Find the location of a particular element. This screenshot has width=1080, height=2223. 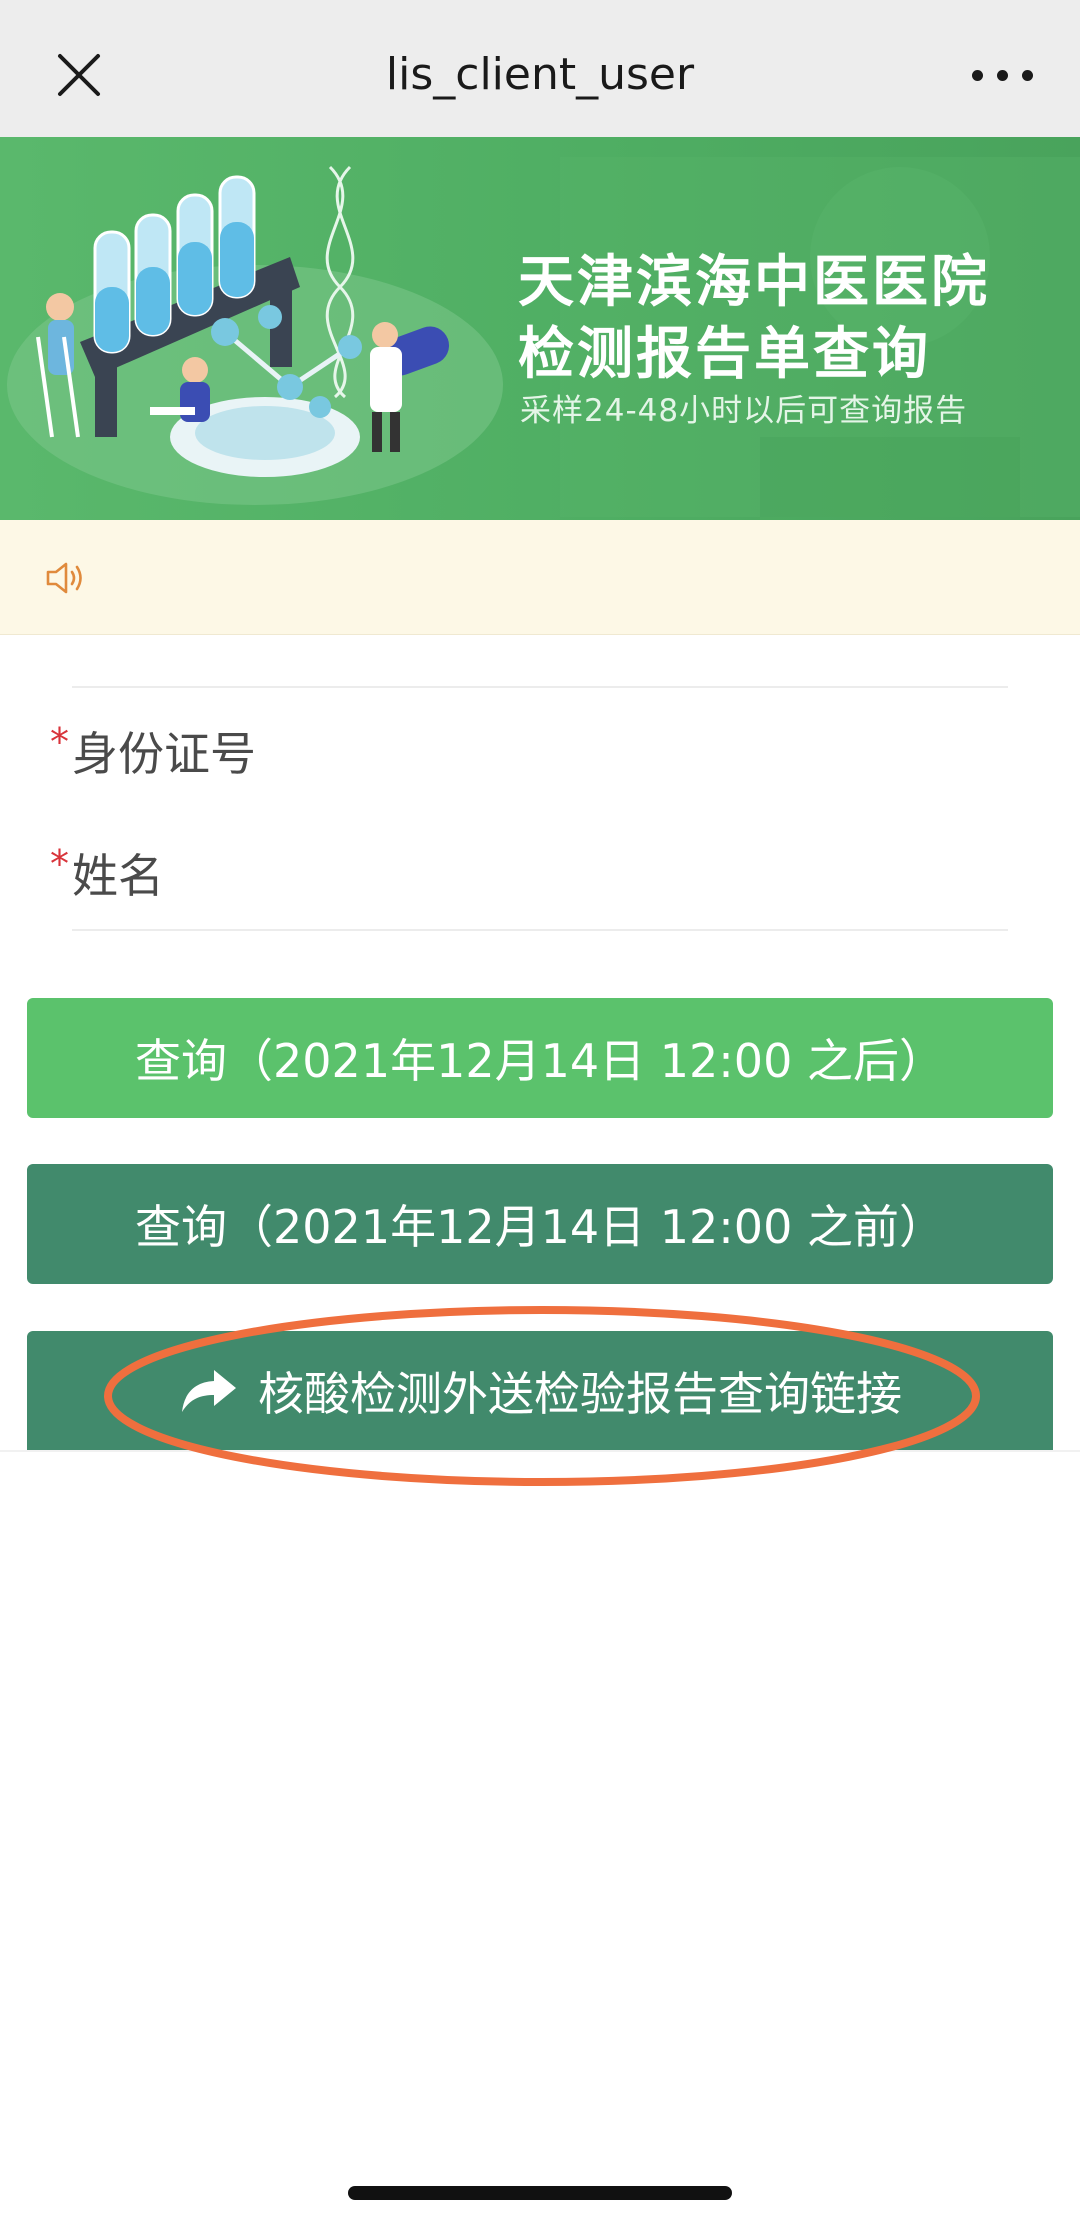

external-report-link-button: 核酸检测外送检验报告查询链接 is located at coordinates (540, 1390).